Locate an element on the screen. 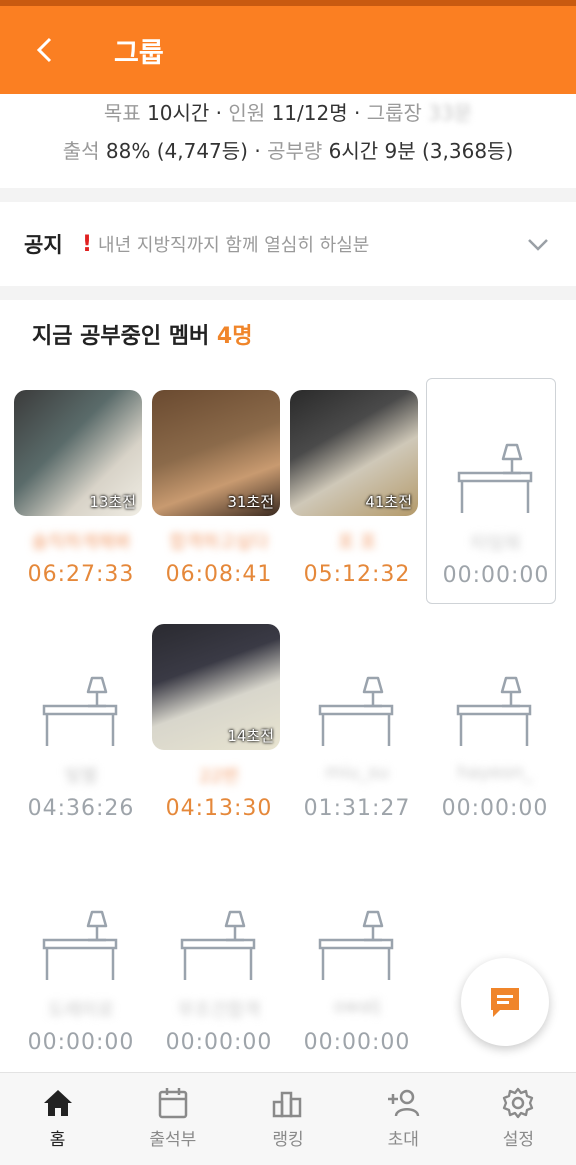 Image resolution: width=576 pixels, height=1165 pixels. member-card: hayeon_ 00:00:00 is located at coordinates (491, 725).